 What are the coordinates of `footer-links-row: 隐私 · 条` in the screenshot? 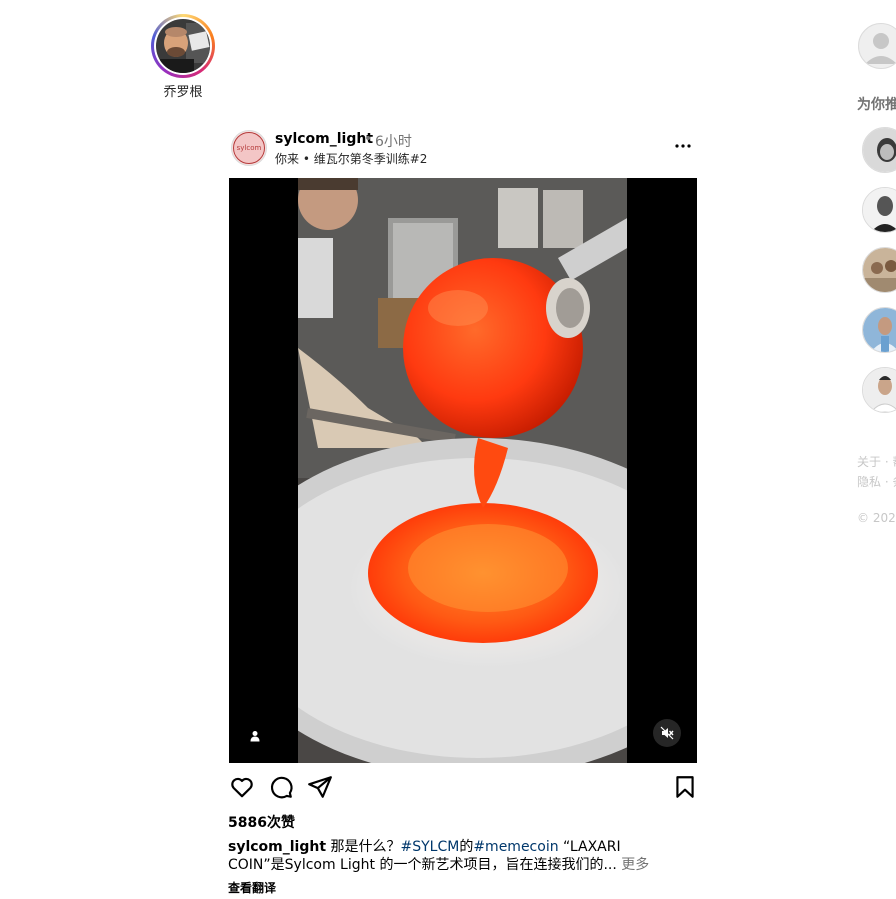 It's located at (876, 481).